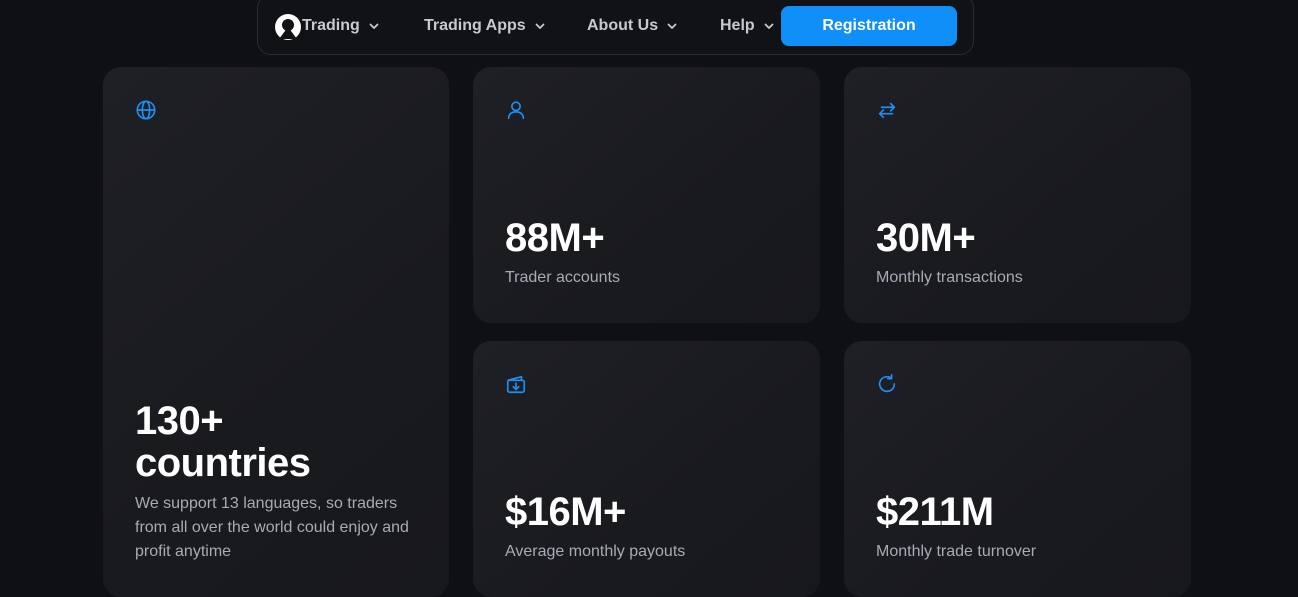 The width and height of the screenshot is (1298, 597). I want to click on stat-label-turnover: Monthly trade turnover, so click(956, 551).